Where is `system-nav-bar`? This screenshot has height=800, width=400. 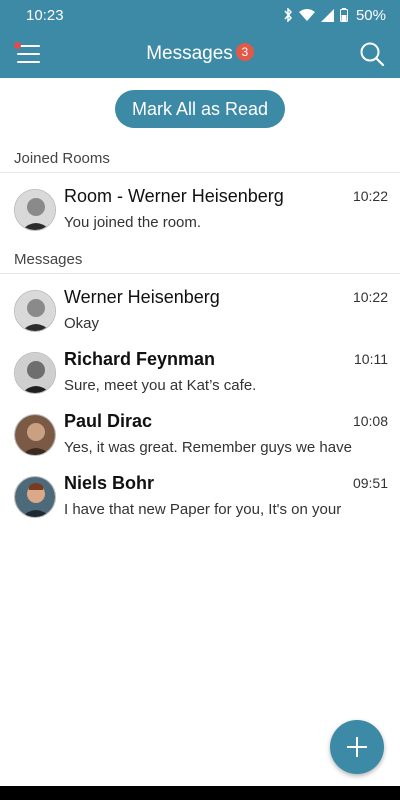 system-nav-bar is located at coordinates (200, 793).